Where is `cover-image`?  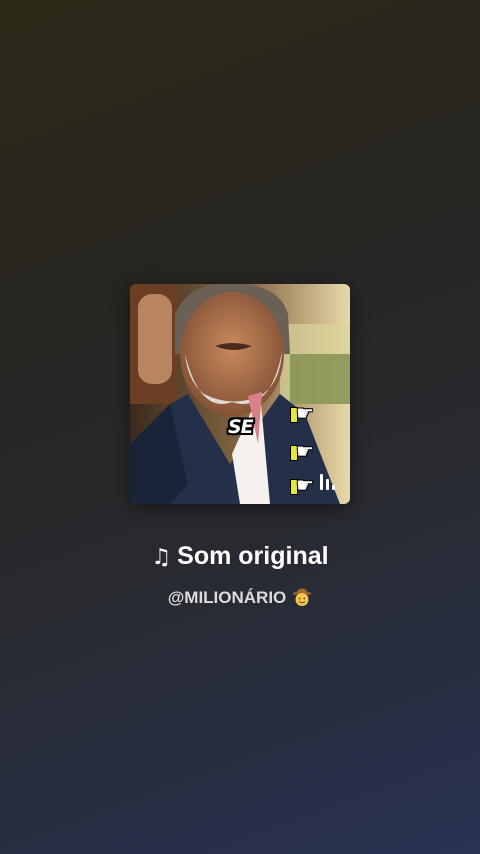
cover-image is located at coordinates (240, 394).